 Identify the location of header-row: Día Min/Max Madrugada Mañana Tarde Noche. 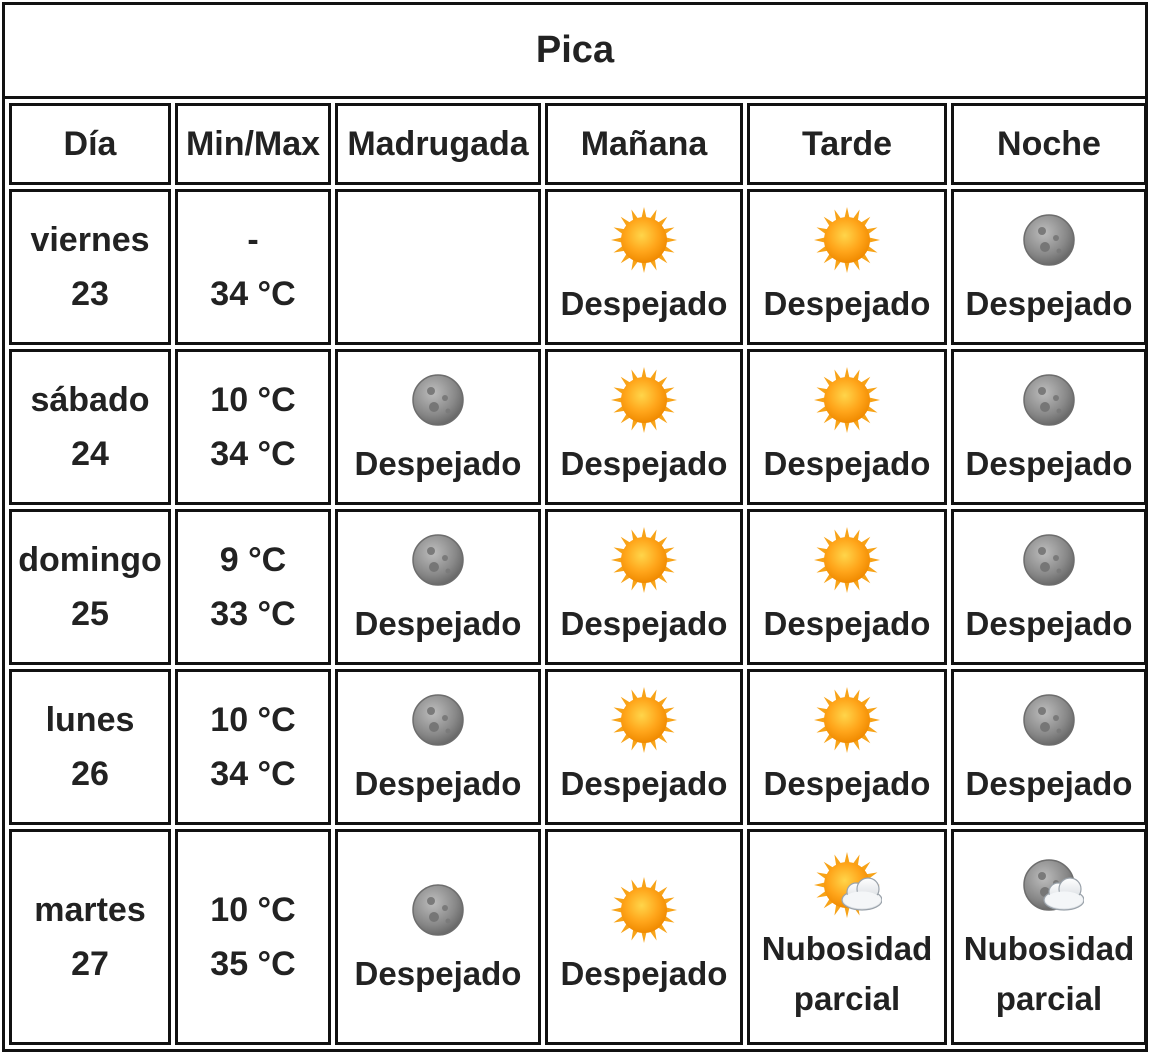
(578, 144).